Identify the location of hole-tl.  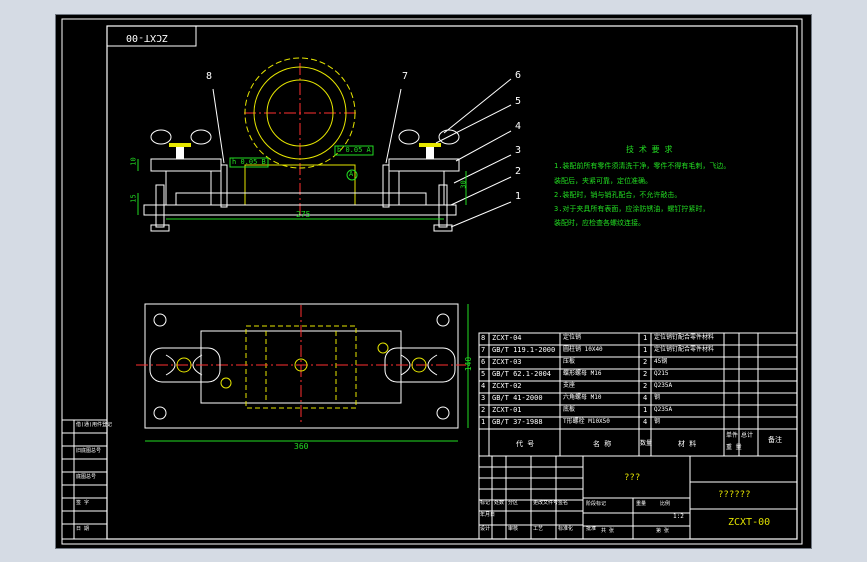
(160, 320).